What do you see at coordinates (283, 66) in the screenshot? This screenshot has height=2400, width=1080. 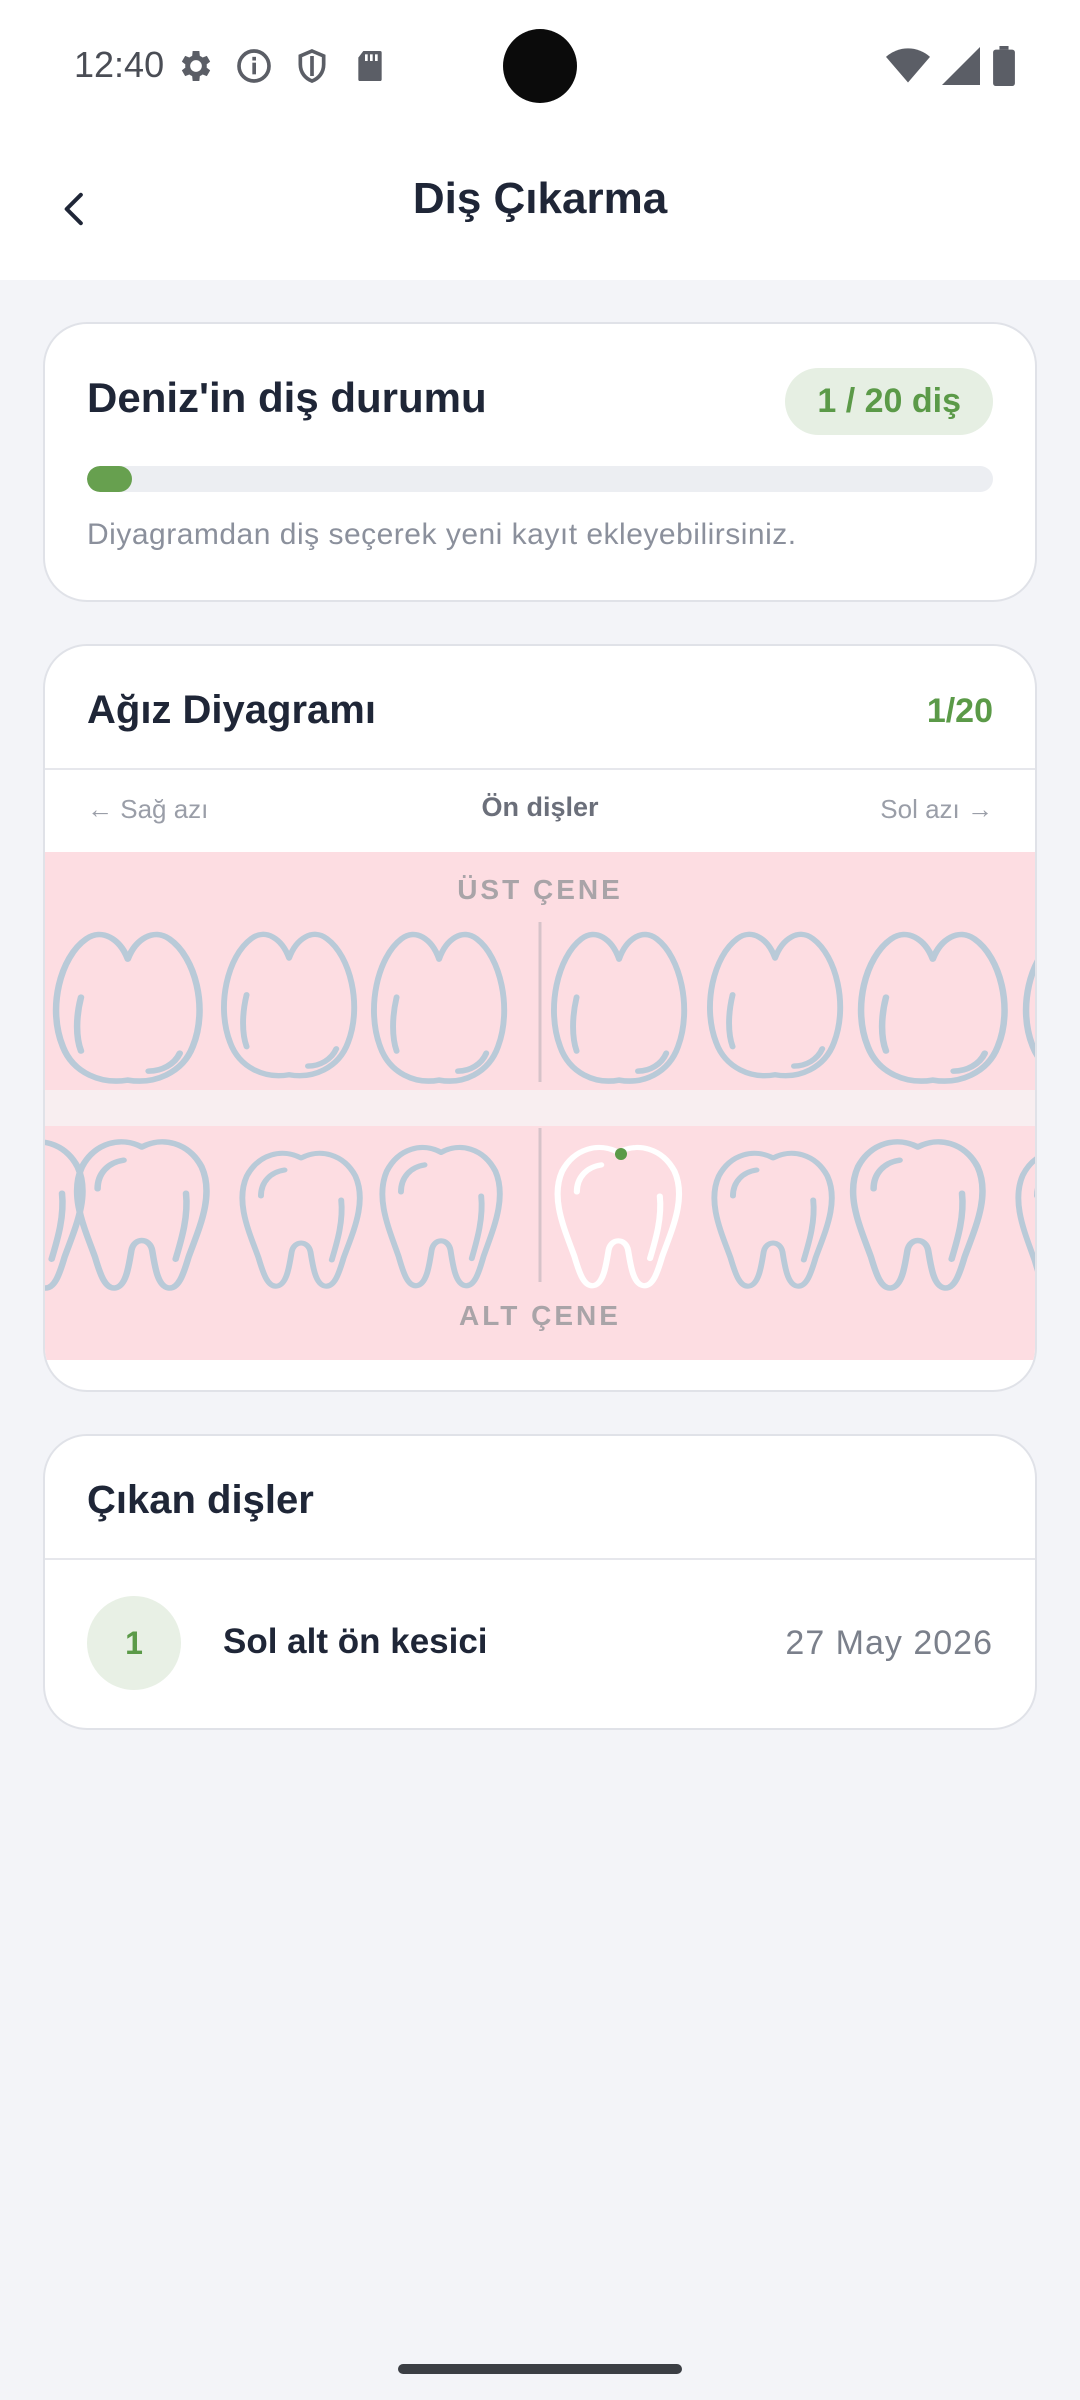 I see `status-icons-left` at bounding box center [283, 66].